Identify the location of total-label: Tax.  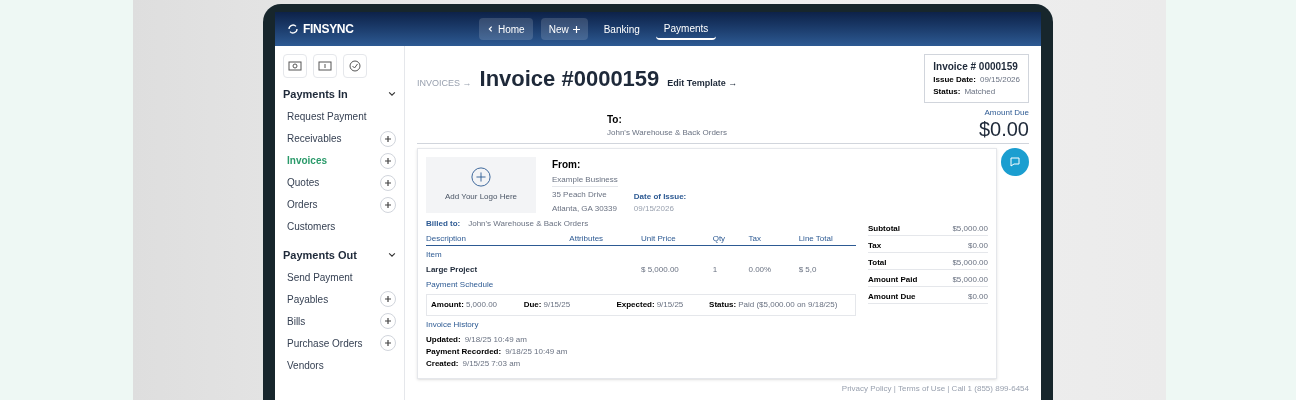
(875, 246).